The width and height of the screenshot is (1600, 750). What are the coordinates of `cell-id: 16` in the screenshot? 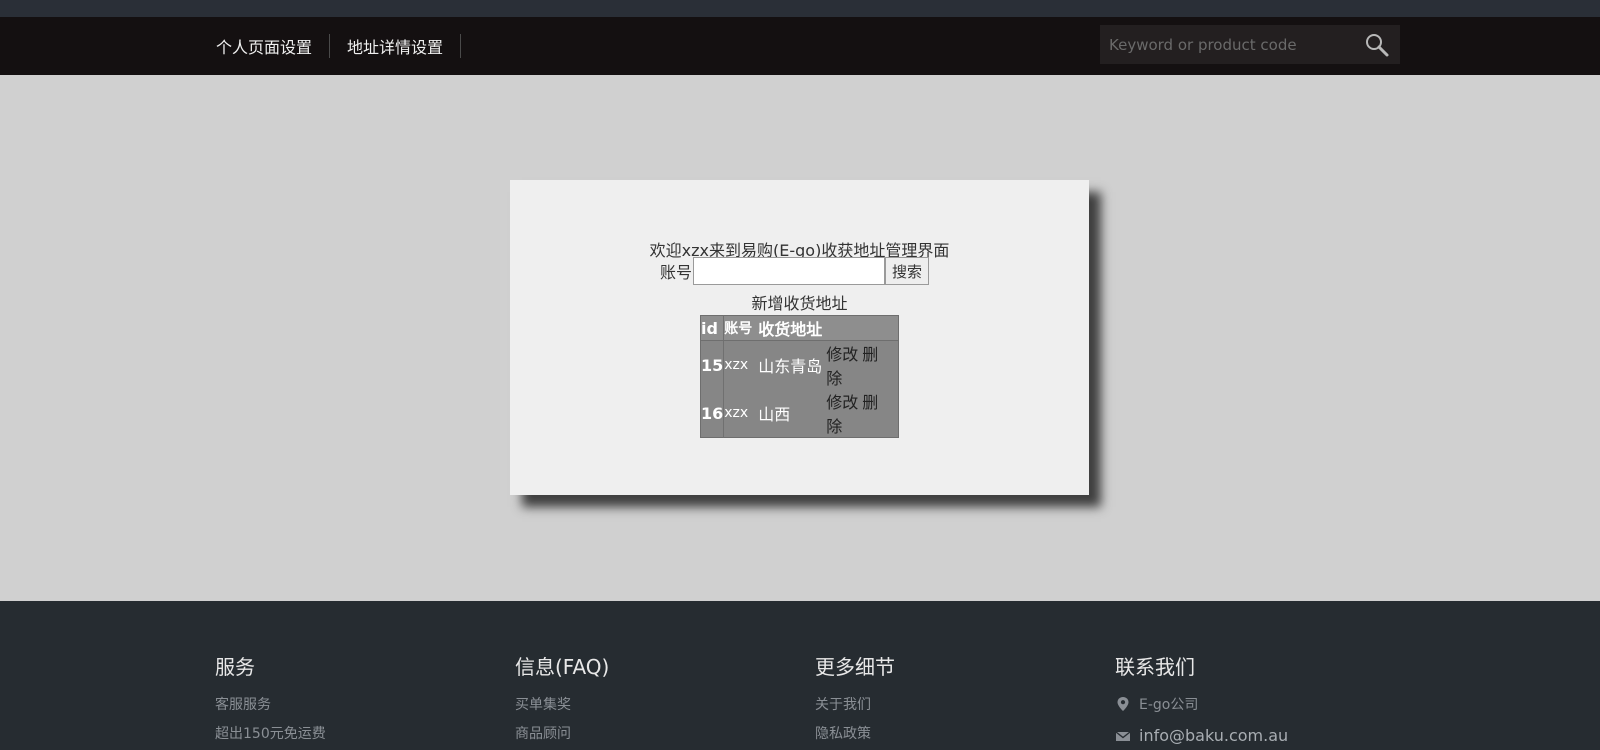 It's located at (712, 413).